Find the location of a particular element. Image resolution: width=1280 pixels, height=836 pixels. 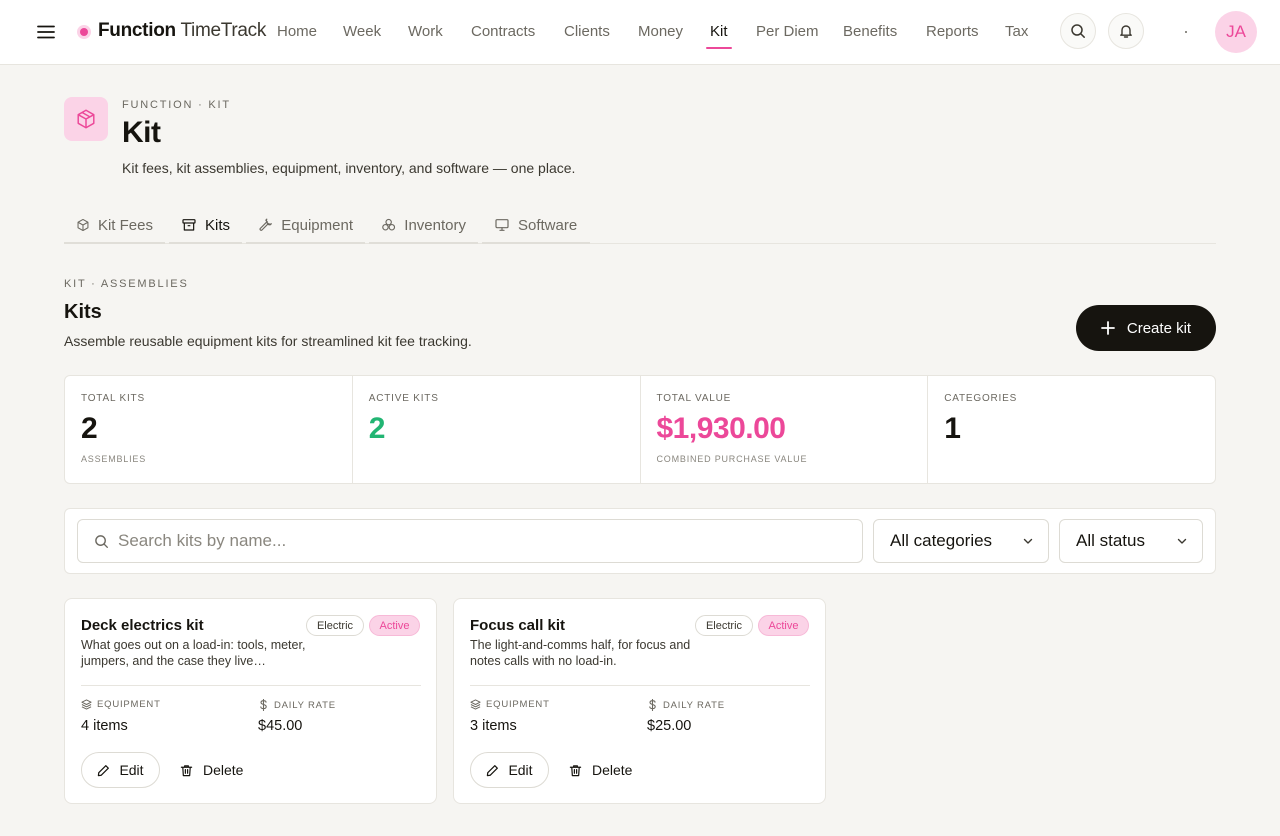

stat-active-kits: ACTIVE KITS 2 is located at coordinates (497, 429).